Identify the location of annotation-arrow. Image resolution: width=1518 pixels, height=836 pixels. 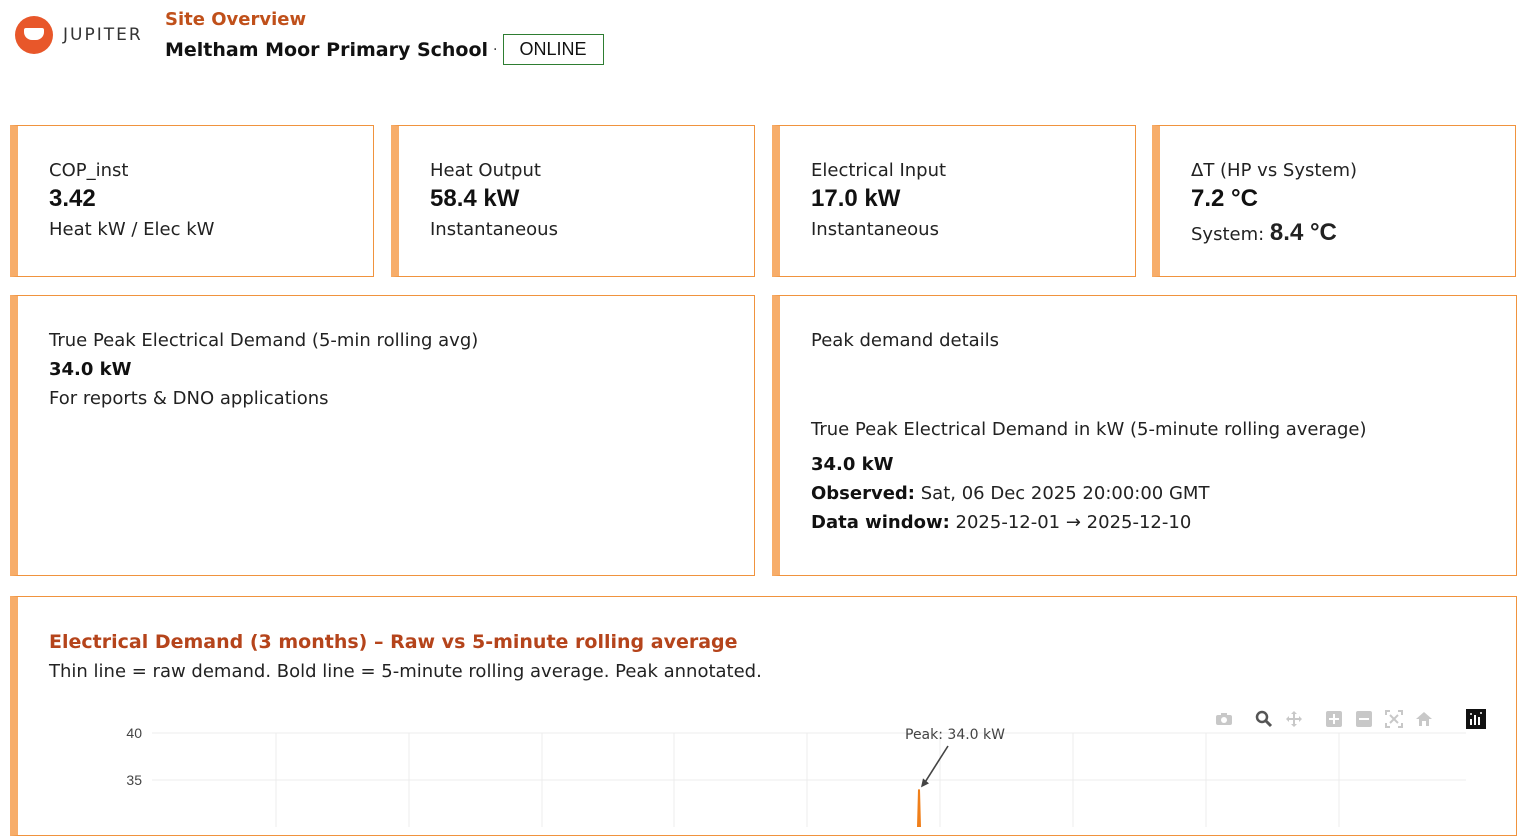
(935, 765).